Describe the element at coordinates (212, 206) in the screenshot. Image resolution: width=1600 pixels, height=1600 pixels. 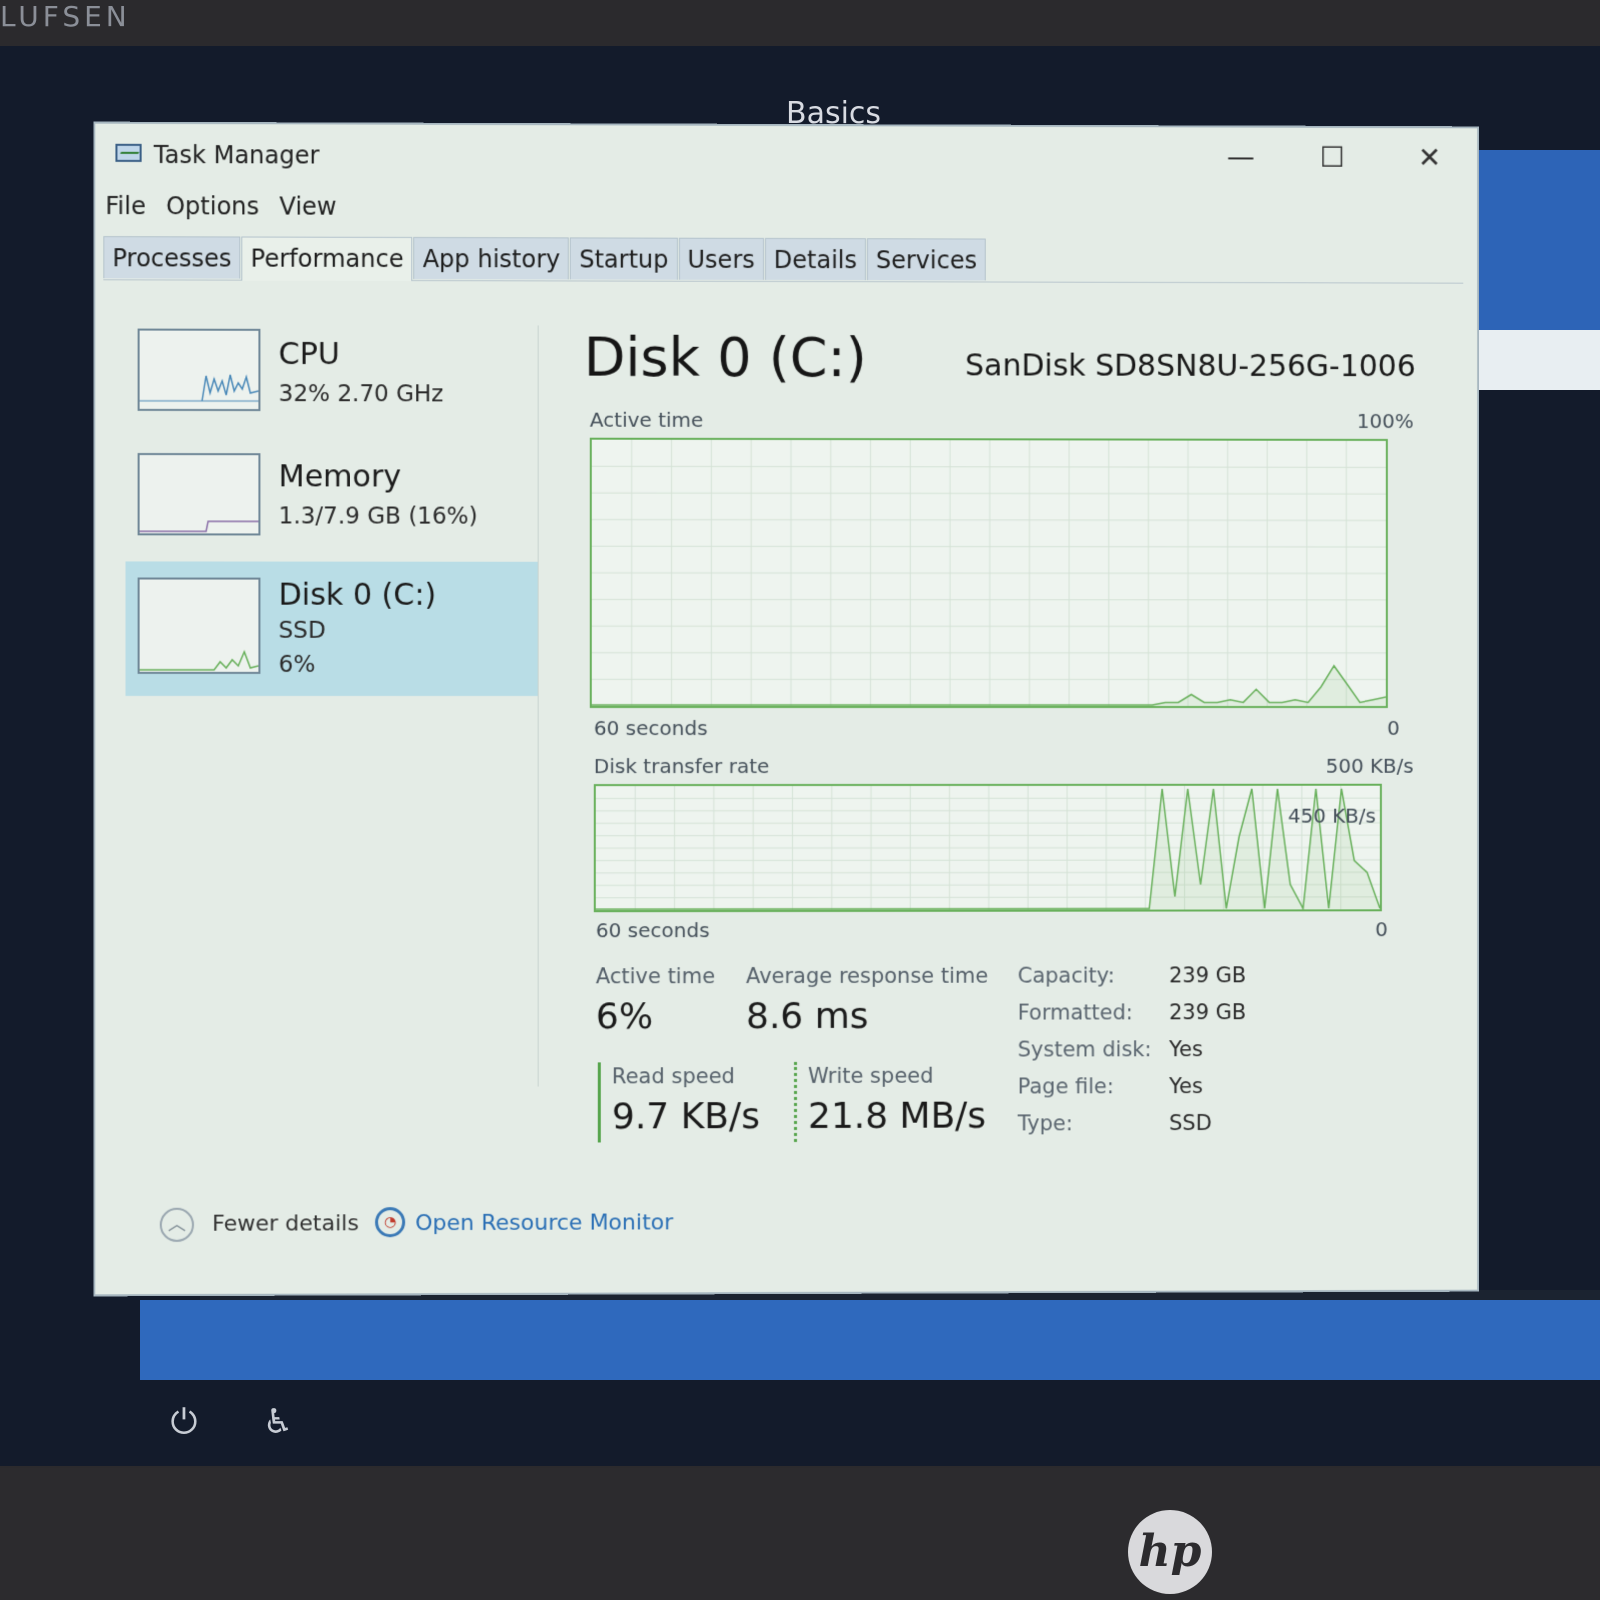
I see `menu-options: Options` at that location.